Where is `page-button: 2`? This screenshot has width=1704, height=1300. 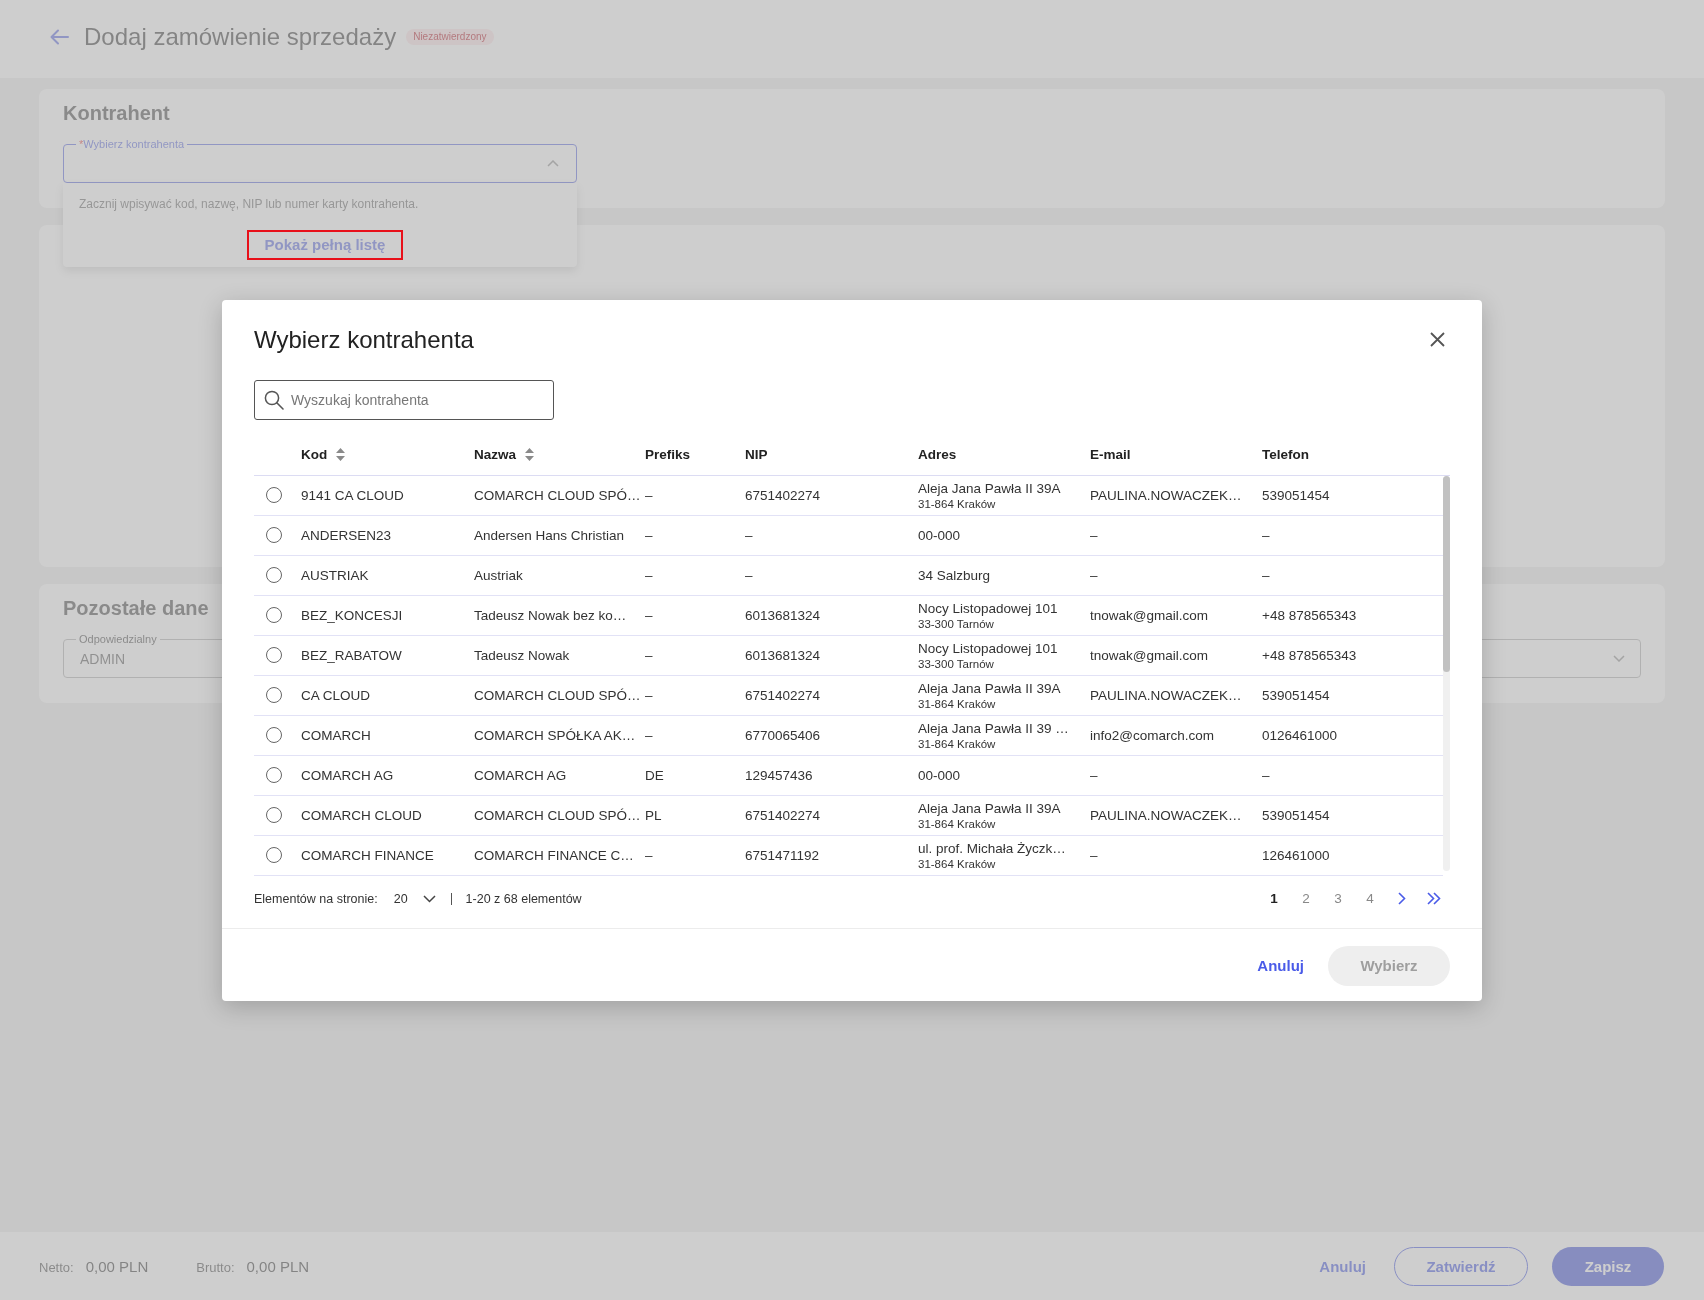 page-button: 2 is located at coordinates (1306, 898).